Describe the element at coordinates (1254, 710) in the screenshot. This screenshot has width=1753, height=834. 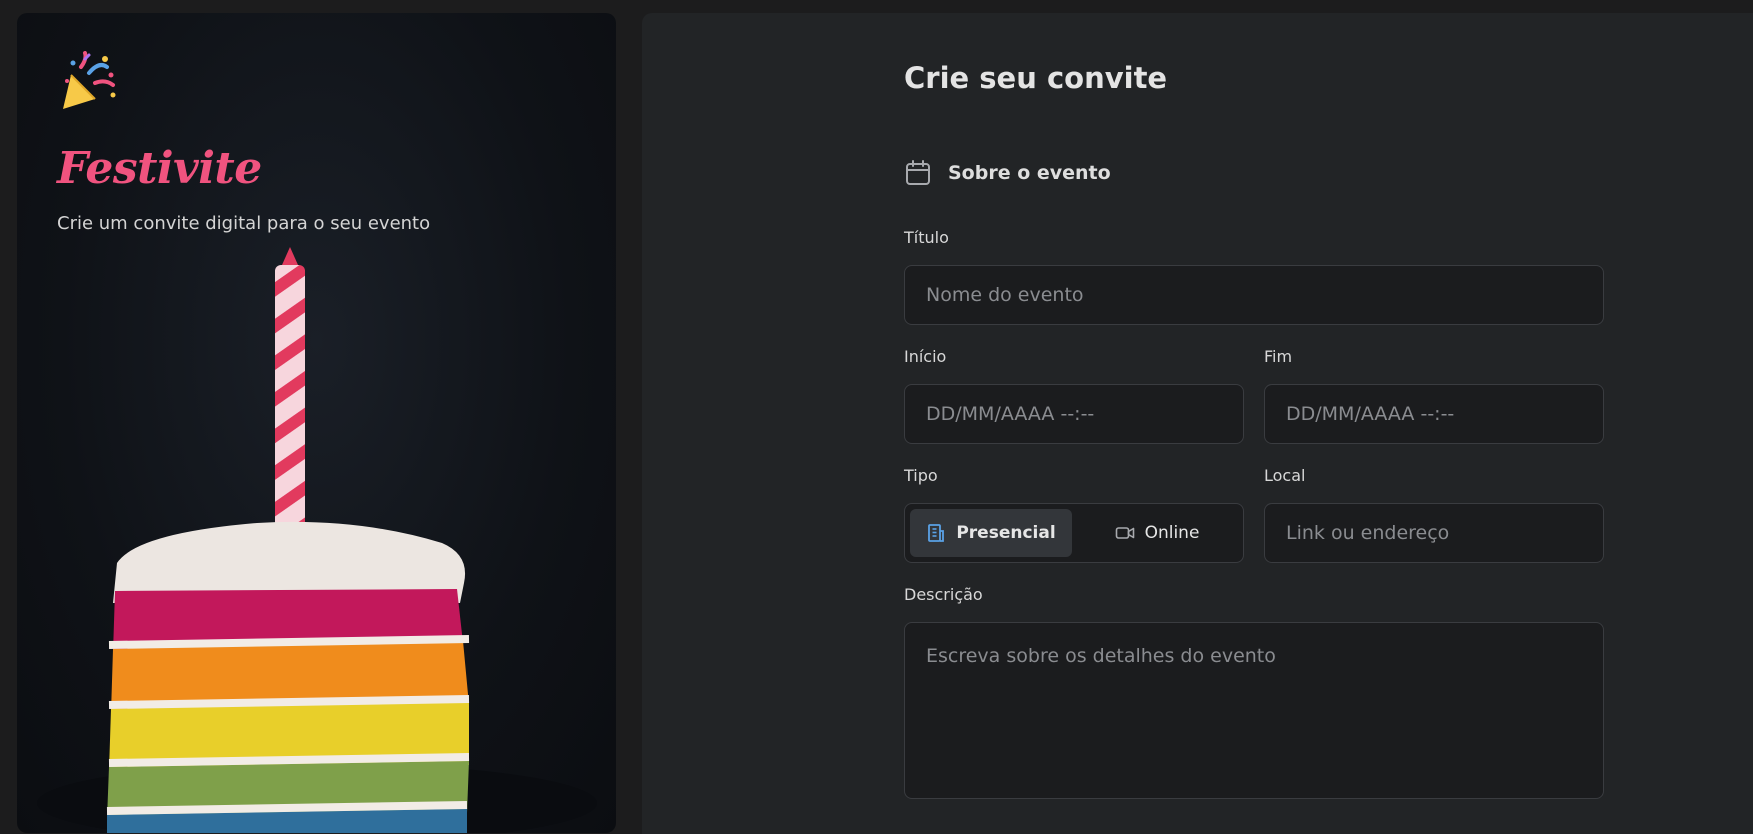
I see `descricao-textarea: Escreva sobre os detalhes do evento` at that location.